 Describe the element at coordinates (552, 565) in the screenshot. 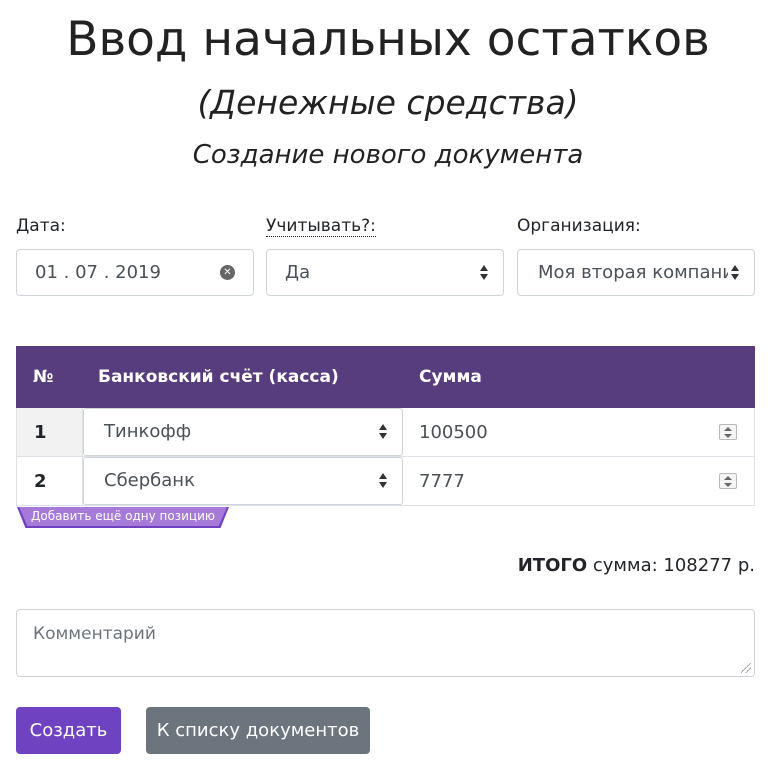

I see `total-bold: ИТОГО` at that location.